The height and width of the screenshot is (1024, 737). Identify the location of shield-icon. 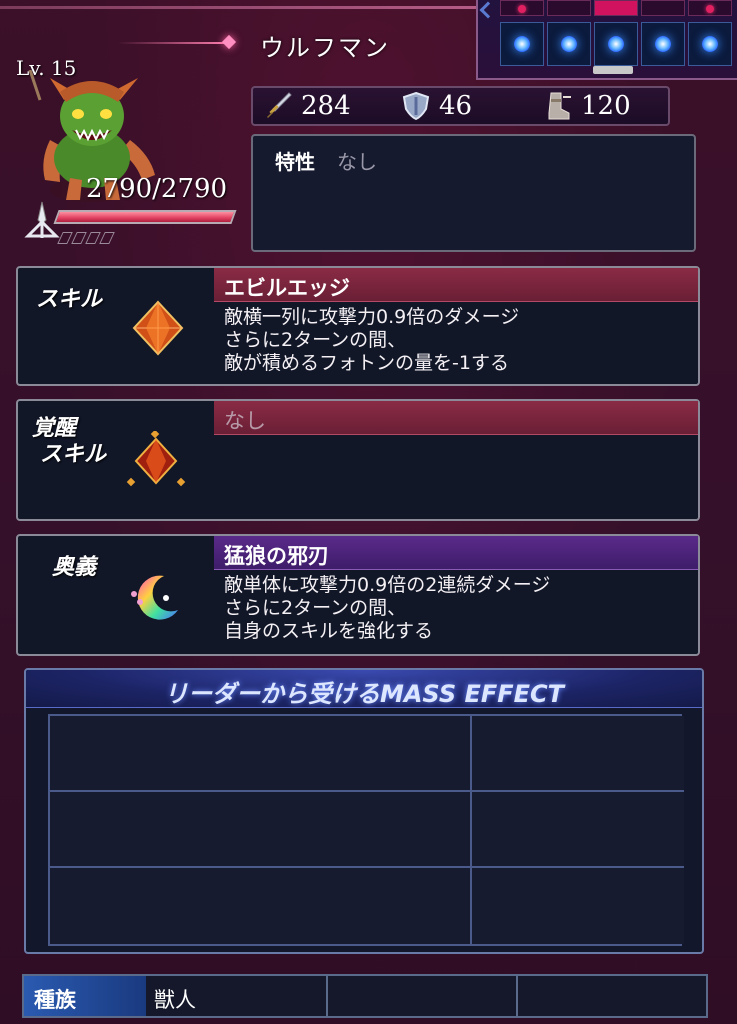
(416, 106).